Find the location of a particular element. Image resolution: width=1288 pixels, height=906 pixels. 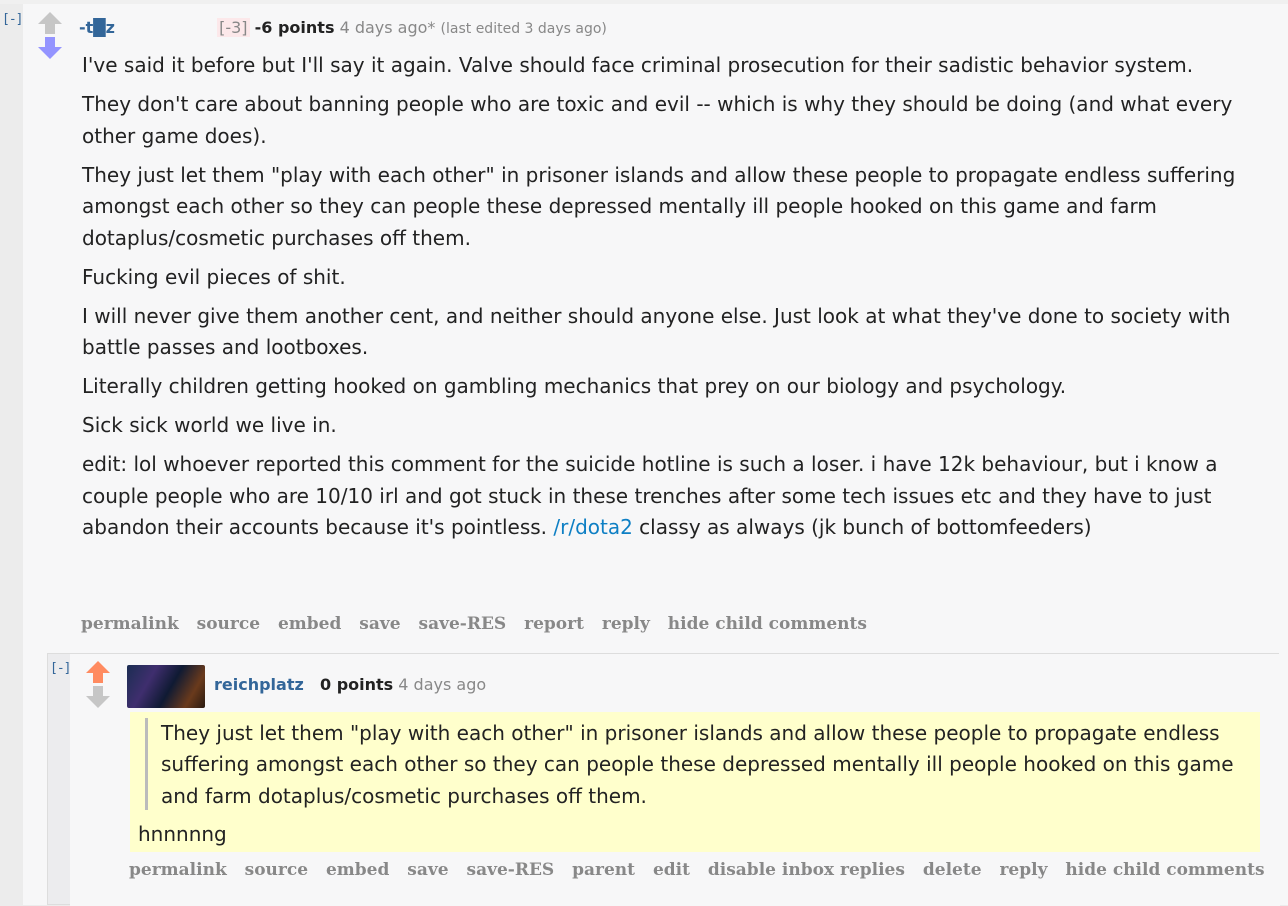

collapse-toggle: [-] is located at coordinates (13, 19).